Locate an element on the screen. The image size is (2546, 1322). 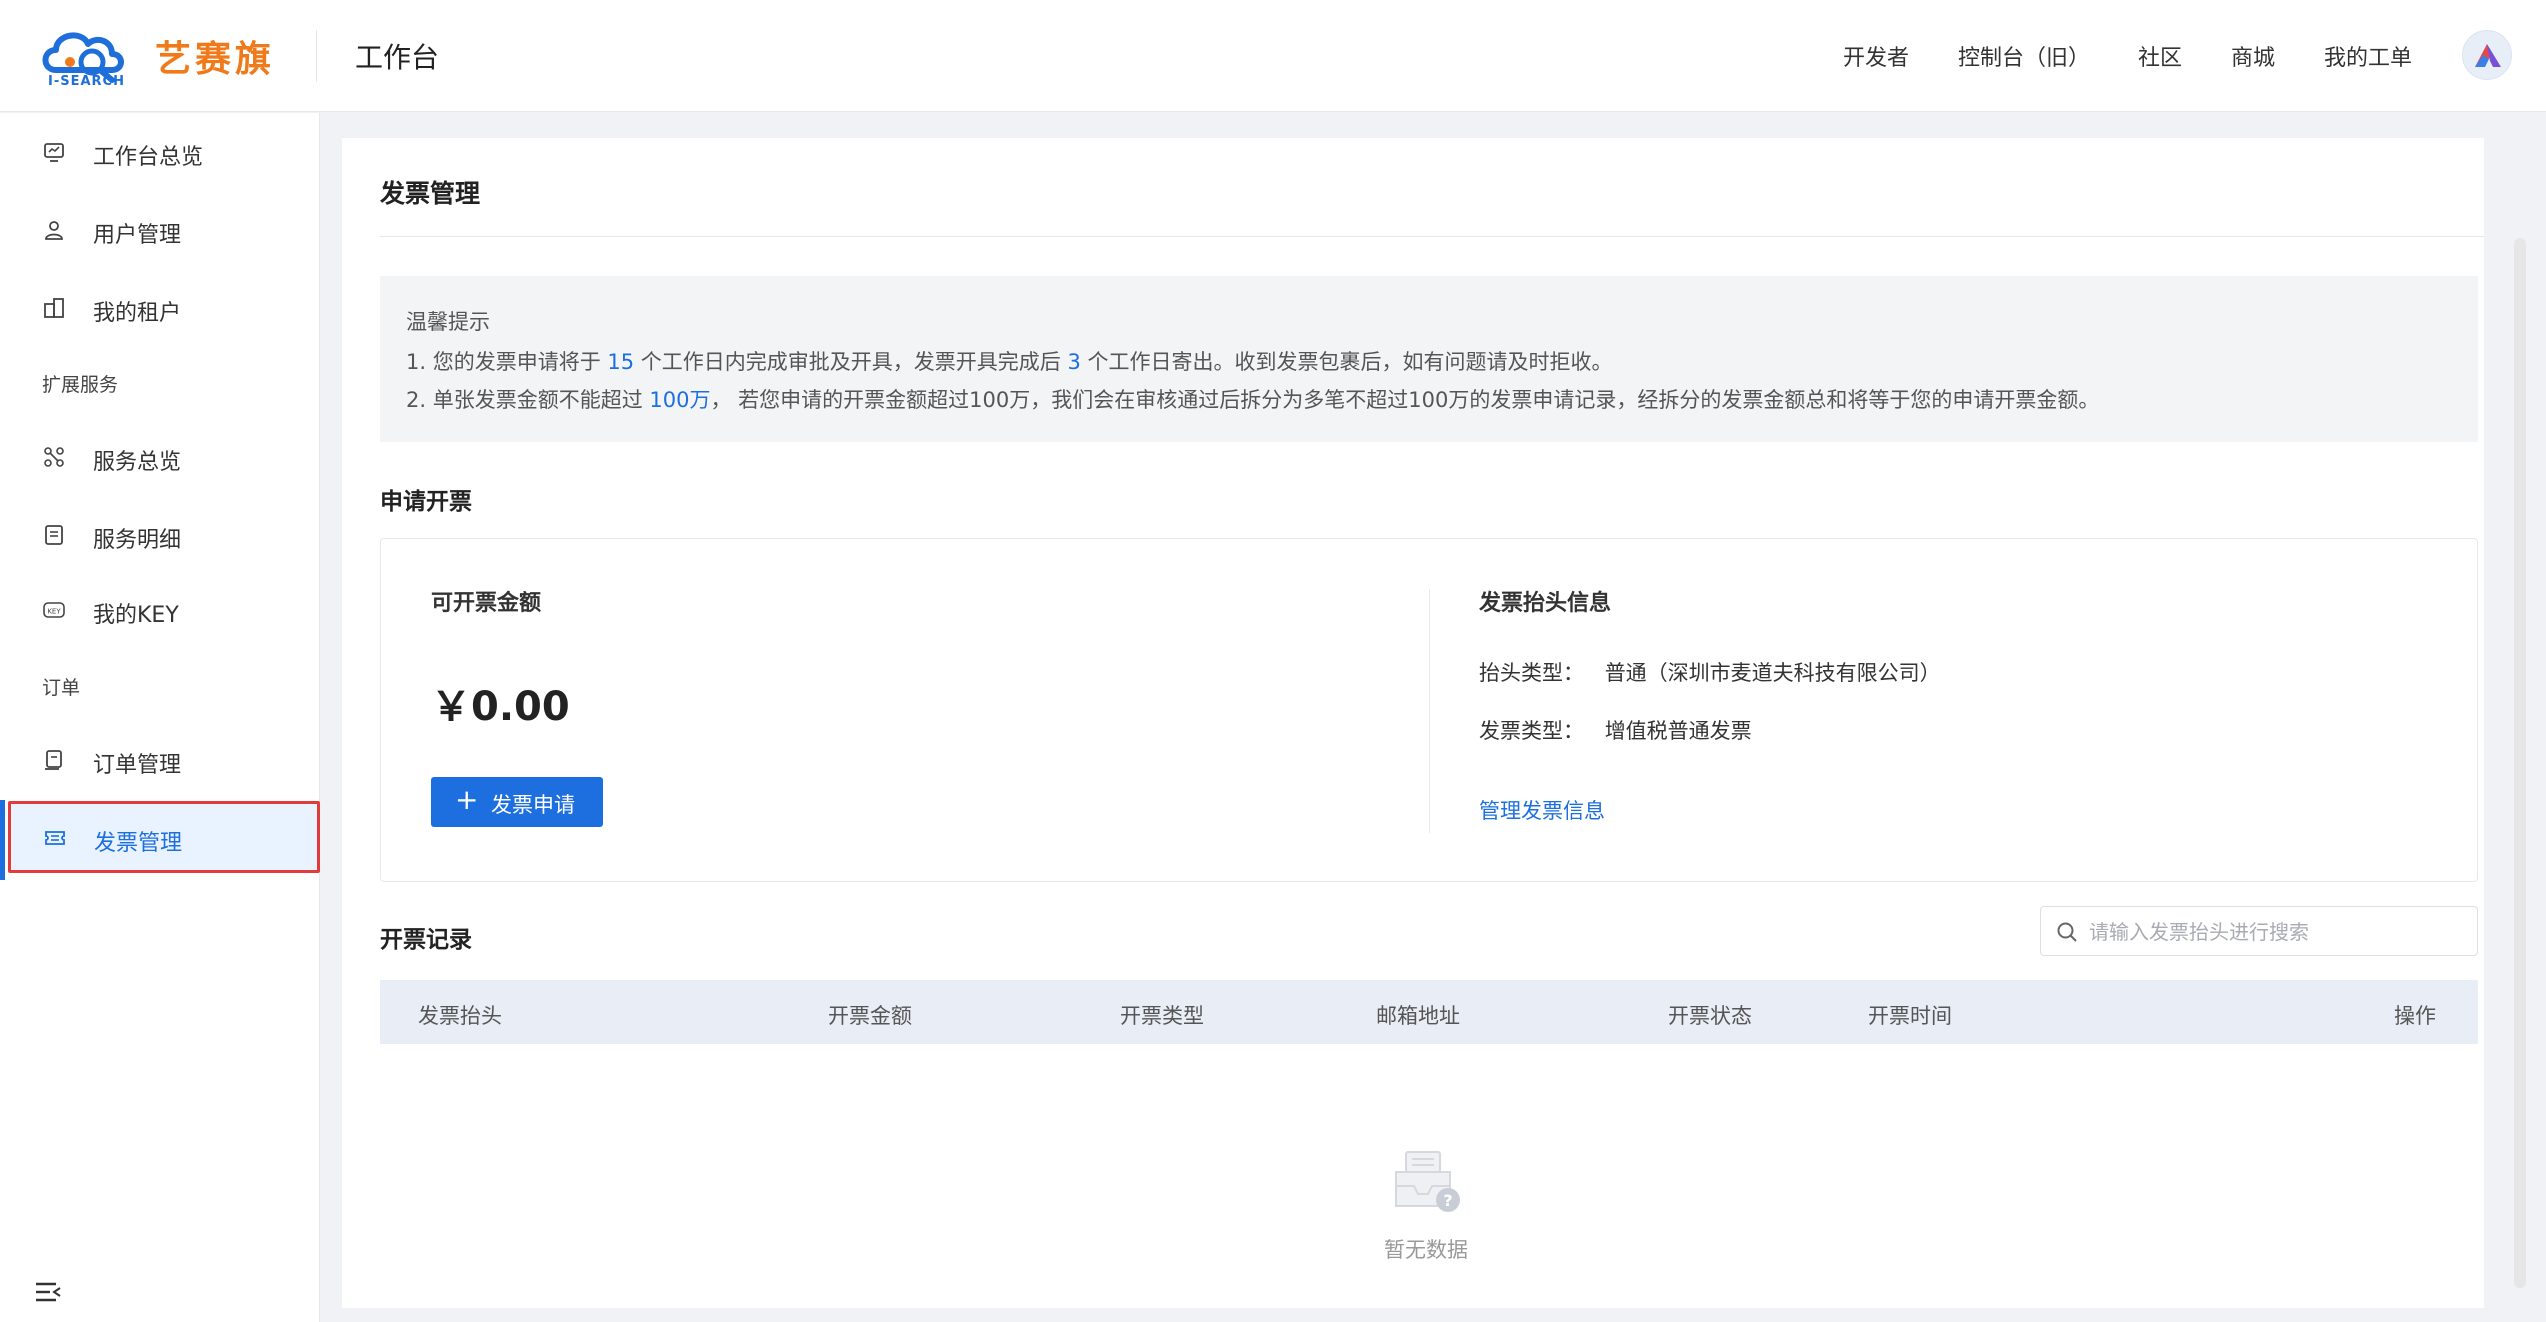
sidebar-item-dashboard: 工作台总览 is located at coordinates (160, 152).